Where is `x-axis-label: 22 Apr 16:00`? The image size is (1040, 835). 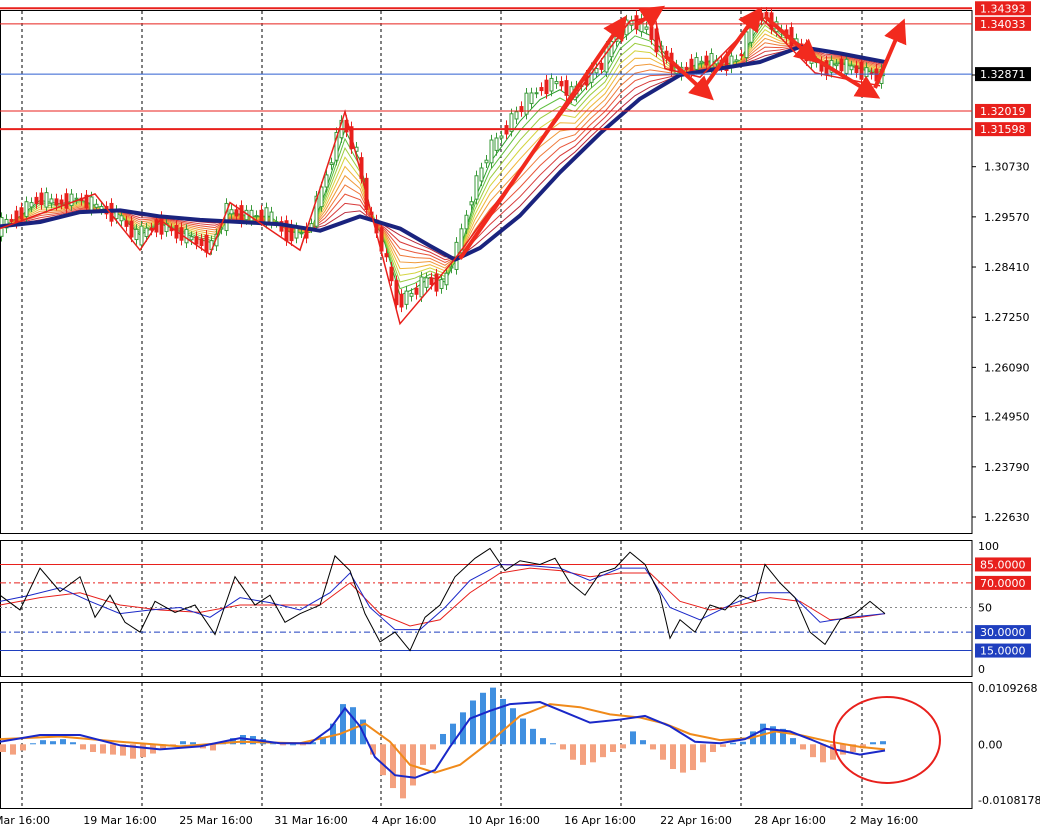
x-axis-label: 22 Apr 16:00 is located at coordinates (696, 820).